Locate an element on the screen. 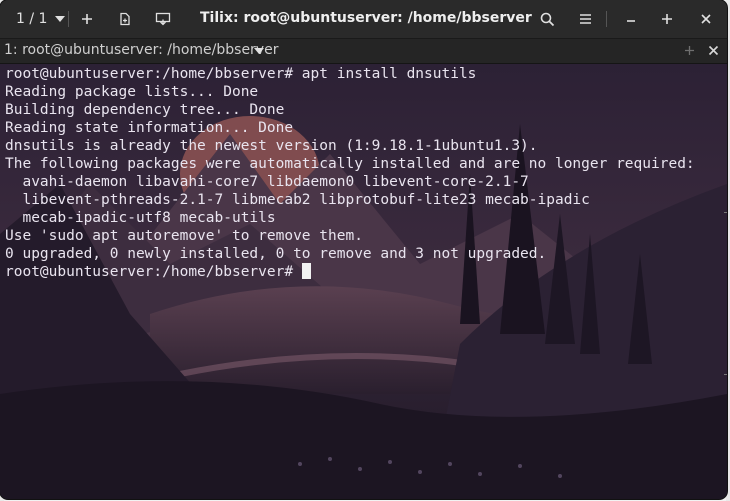 This screenshot has height=501, width=730. terminal-line: Reading state information... Done is located at coordinates (149, 128).